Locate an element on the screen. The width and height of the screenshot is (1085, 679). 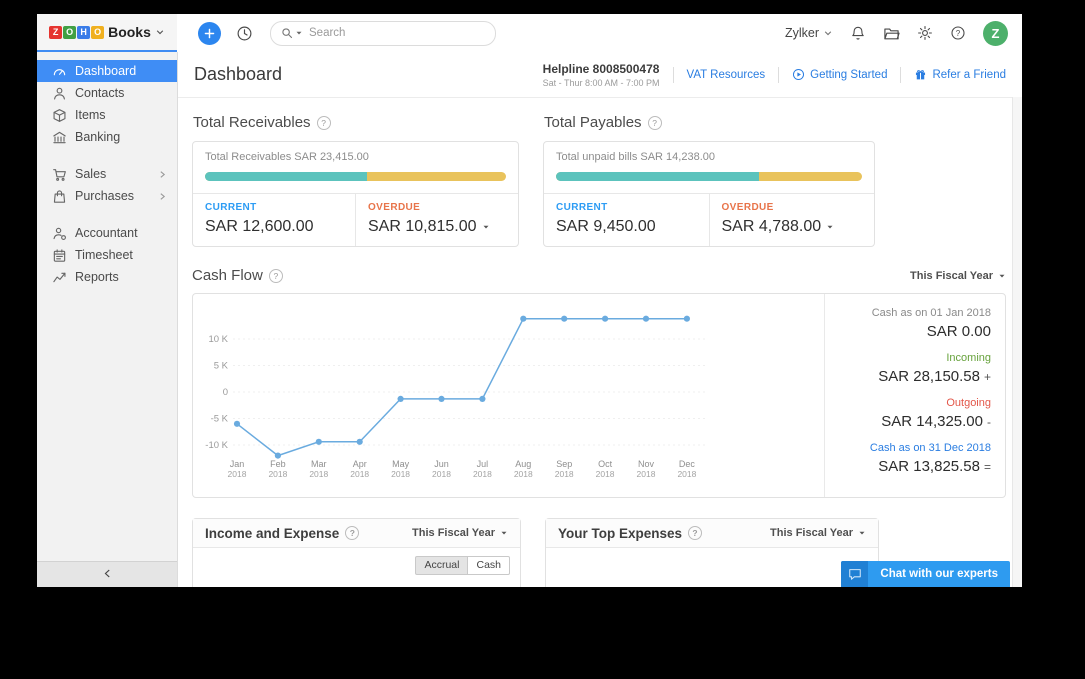
topbar: ZOHO Books Search Zylker ? Z is located at coordinates (529, 33).